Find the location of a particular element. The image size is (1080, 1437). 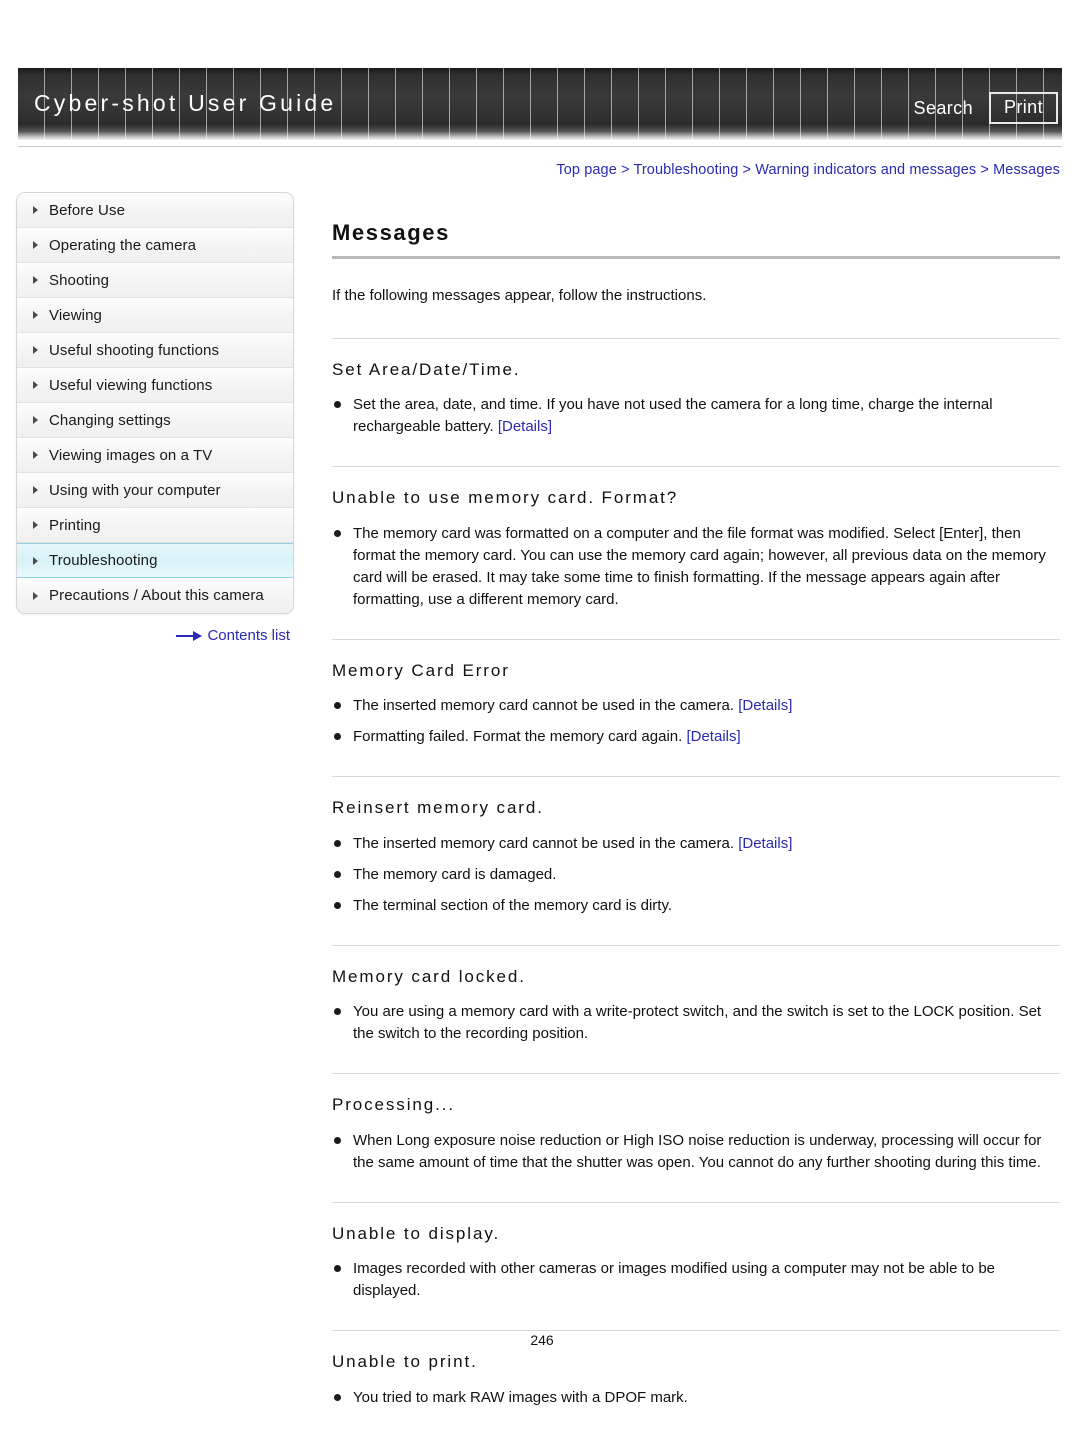

sidebar-item-label: Using with your computer is located at coordinates (135, 490).